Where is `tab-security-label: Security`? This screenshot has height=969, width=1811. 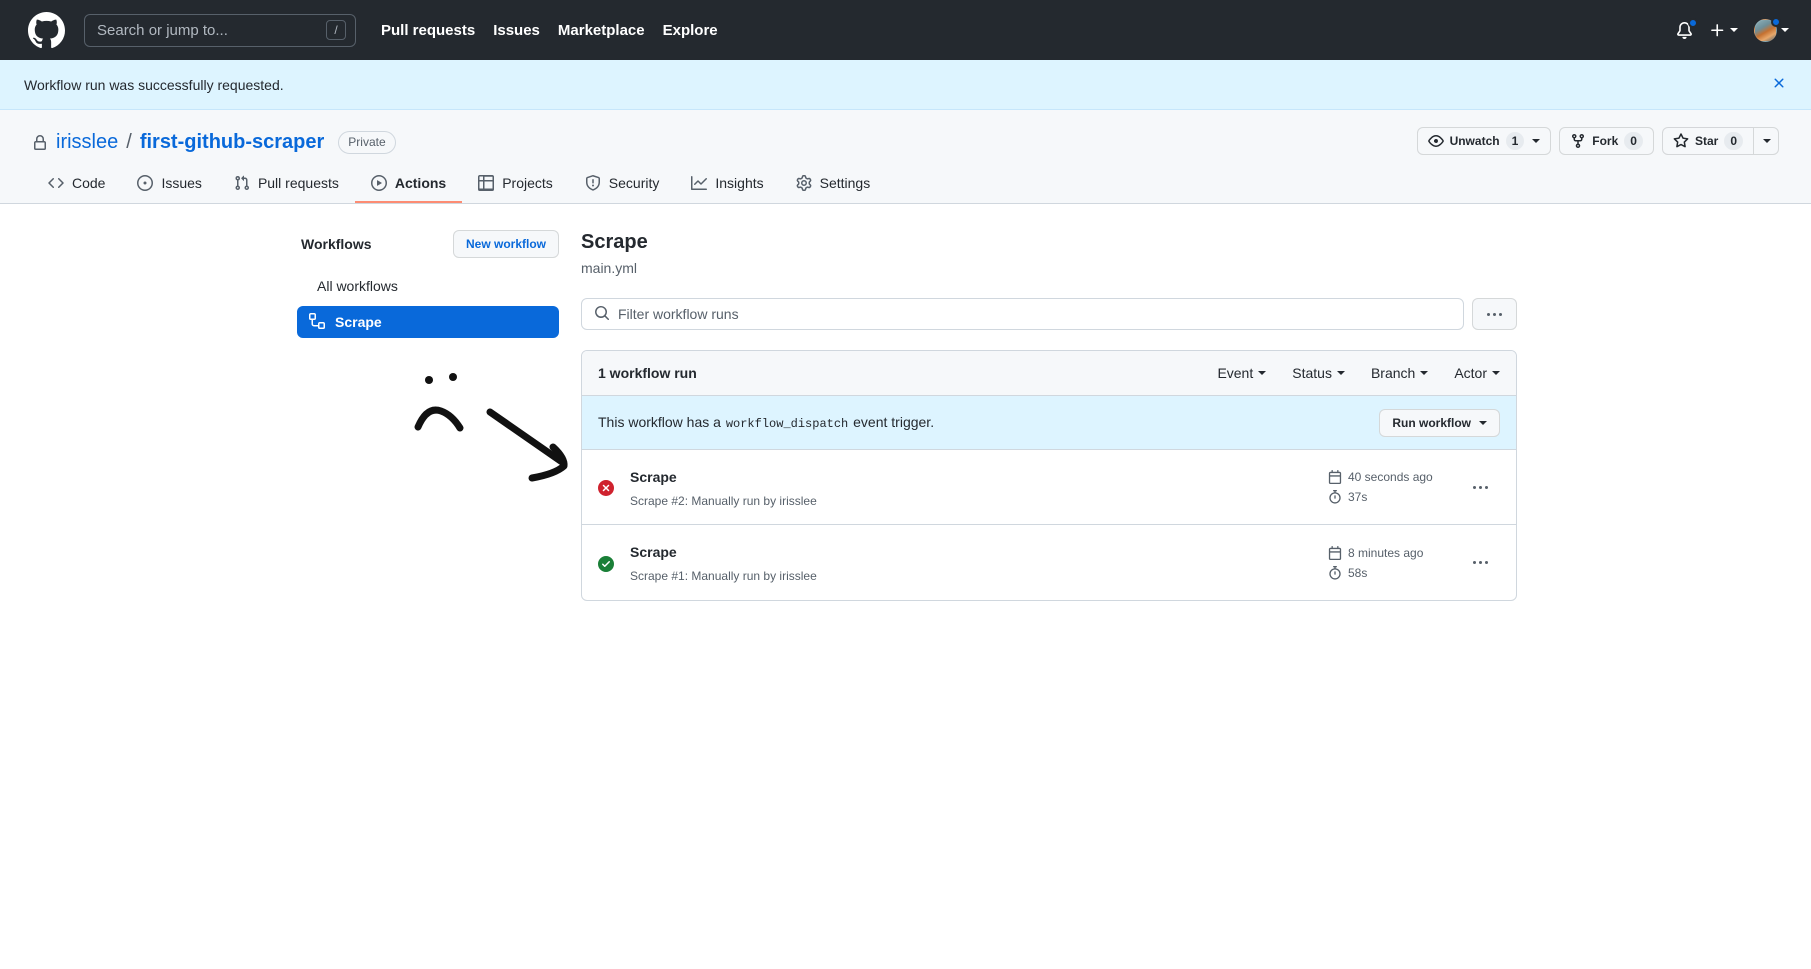
tab-security-label: Security is located at coordinates (634, 183).